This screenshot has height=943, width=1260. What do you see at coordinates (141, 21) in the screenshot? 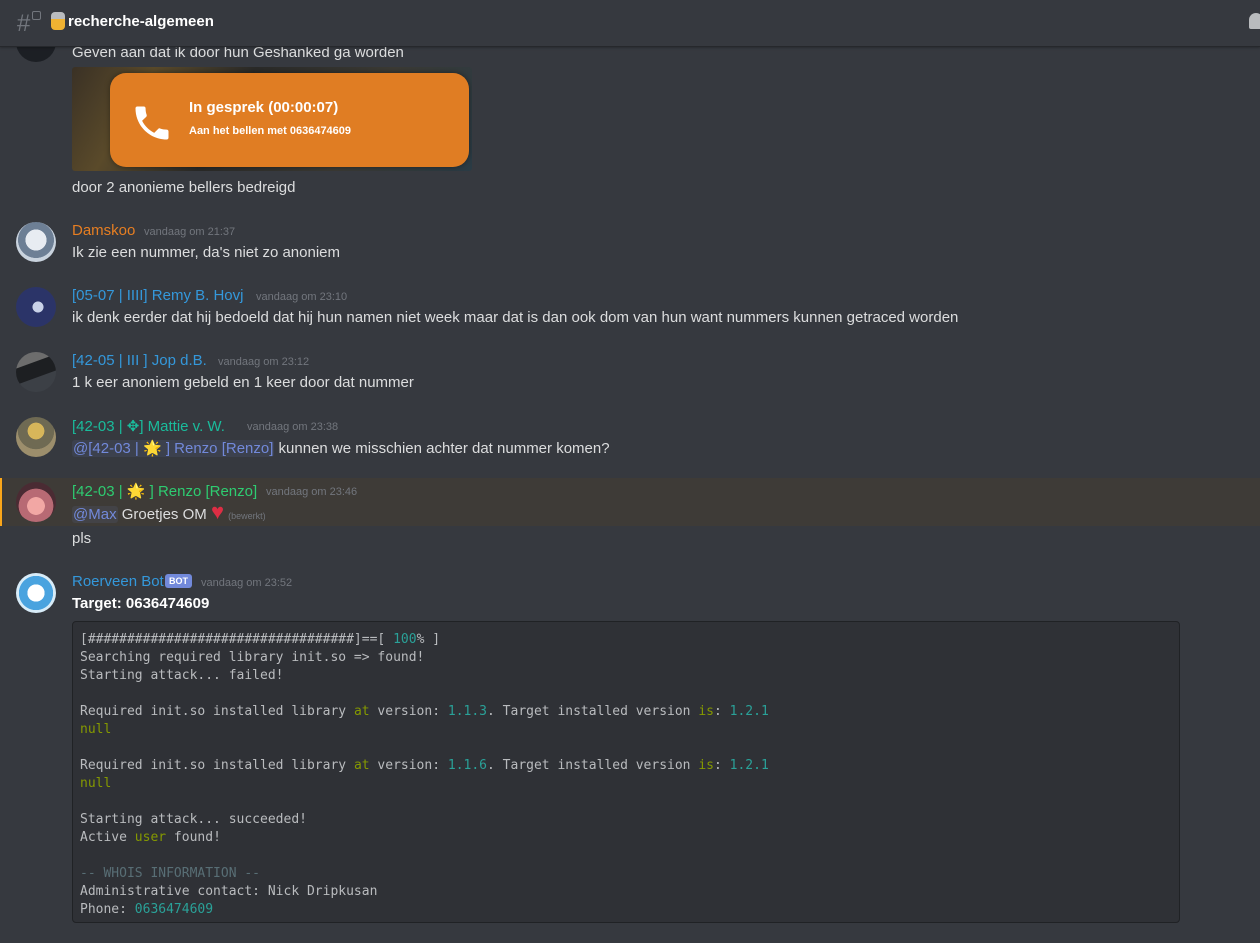
I see `channel-name: recherche-algemeen` at bounding box center [141, 21].